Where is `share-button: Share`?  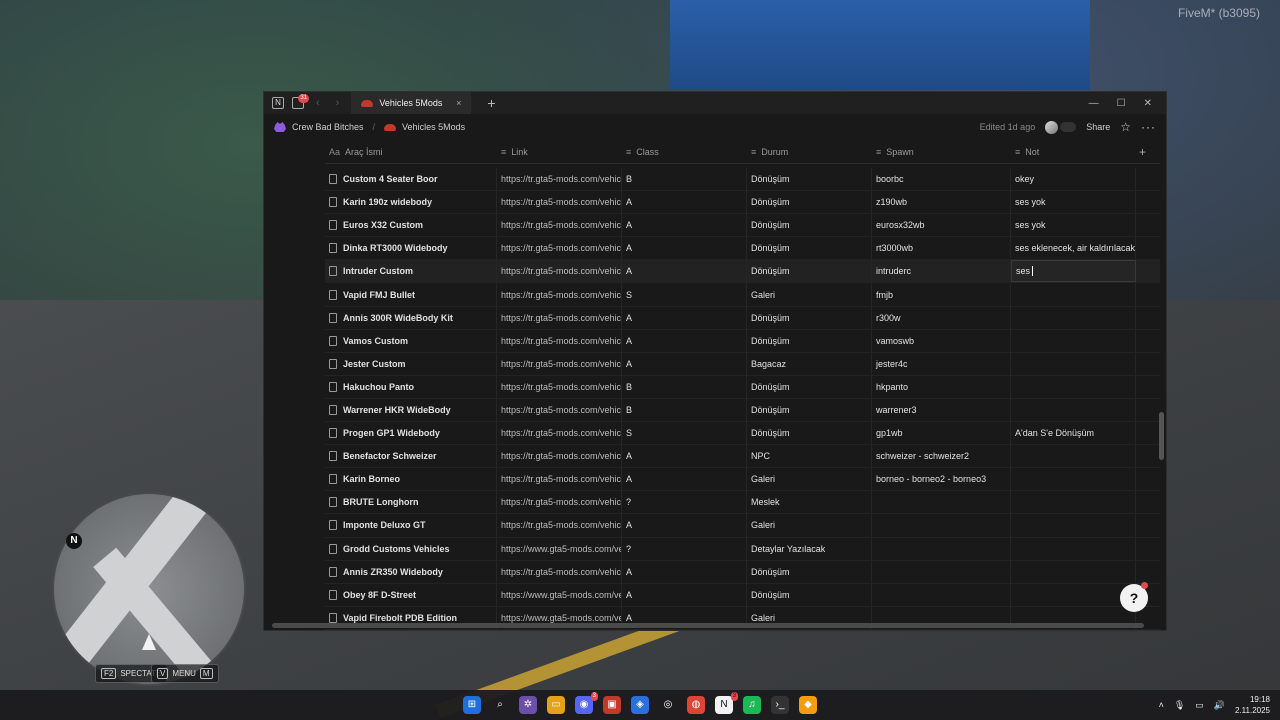 share-button: Share is located at coordinates (1098, 127).